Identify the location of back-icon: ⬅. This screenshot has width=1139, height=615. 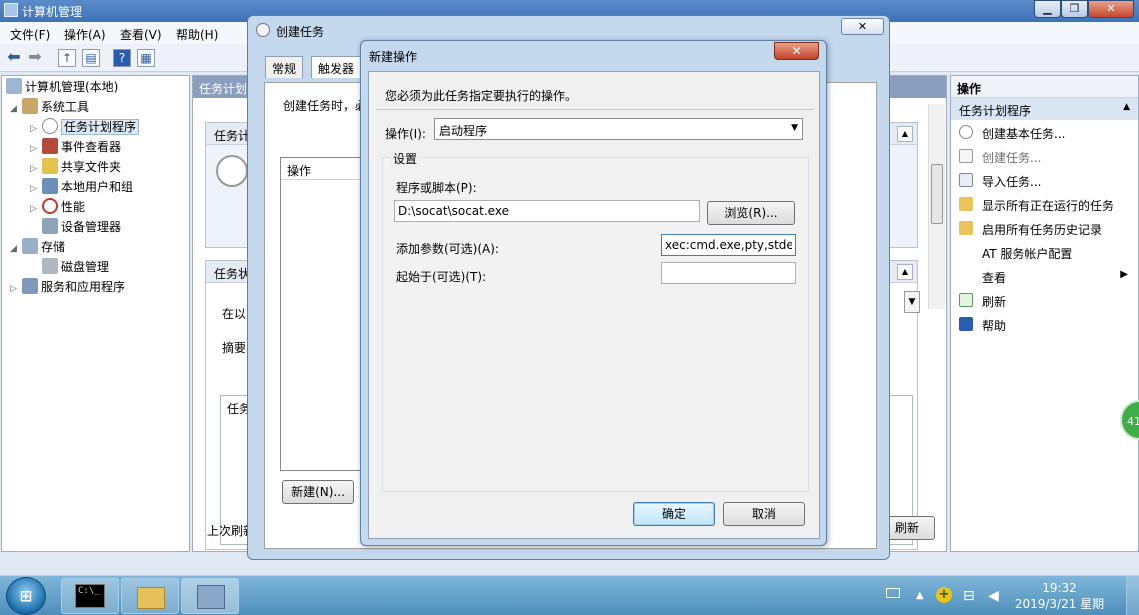
(14, 58).